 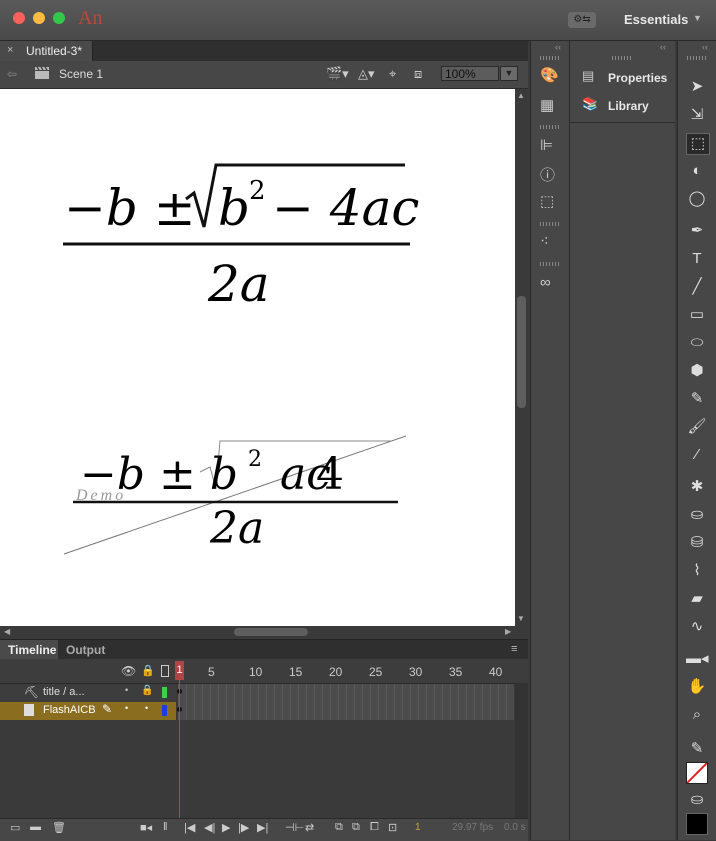 What do you see at coordinates (697, 627) in the screenshot?
I see `width-tool-icon: ∿` at bounding box center [697, 627].